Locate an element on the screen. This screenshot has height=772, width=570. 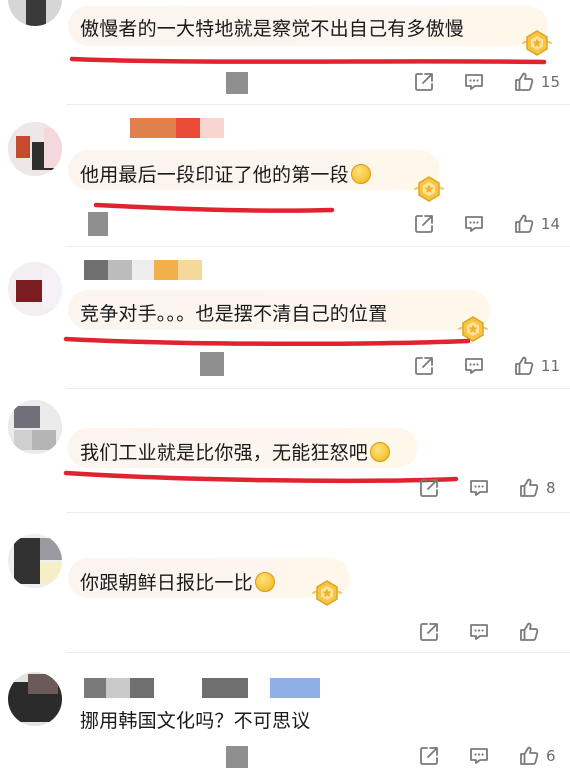
like-button is located at coordinates (538, 632).